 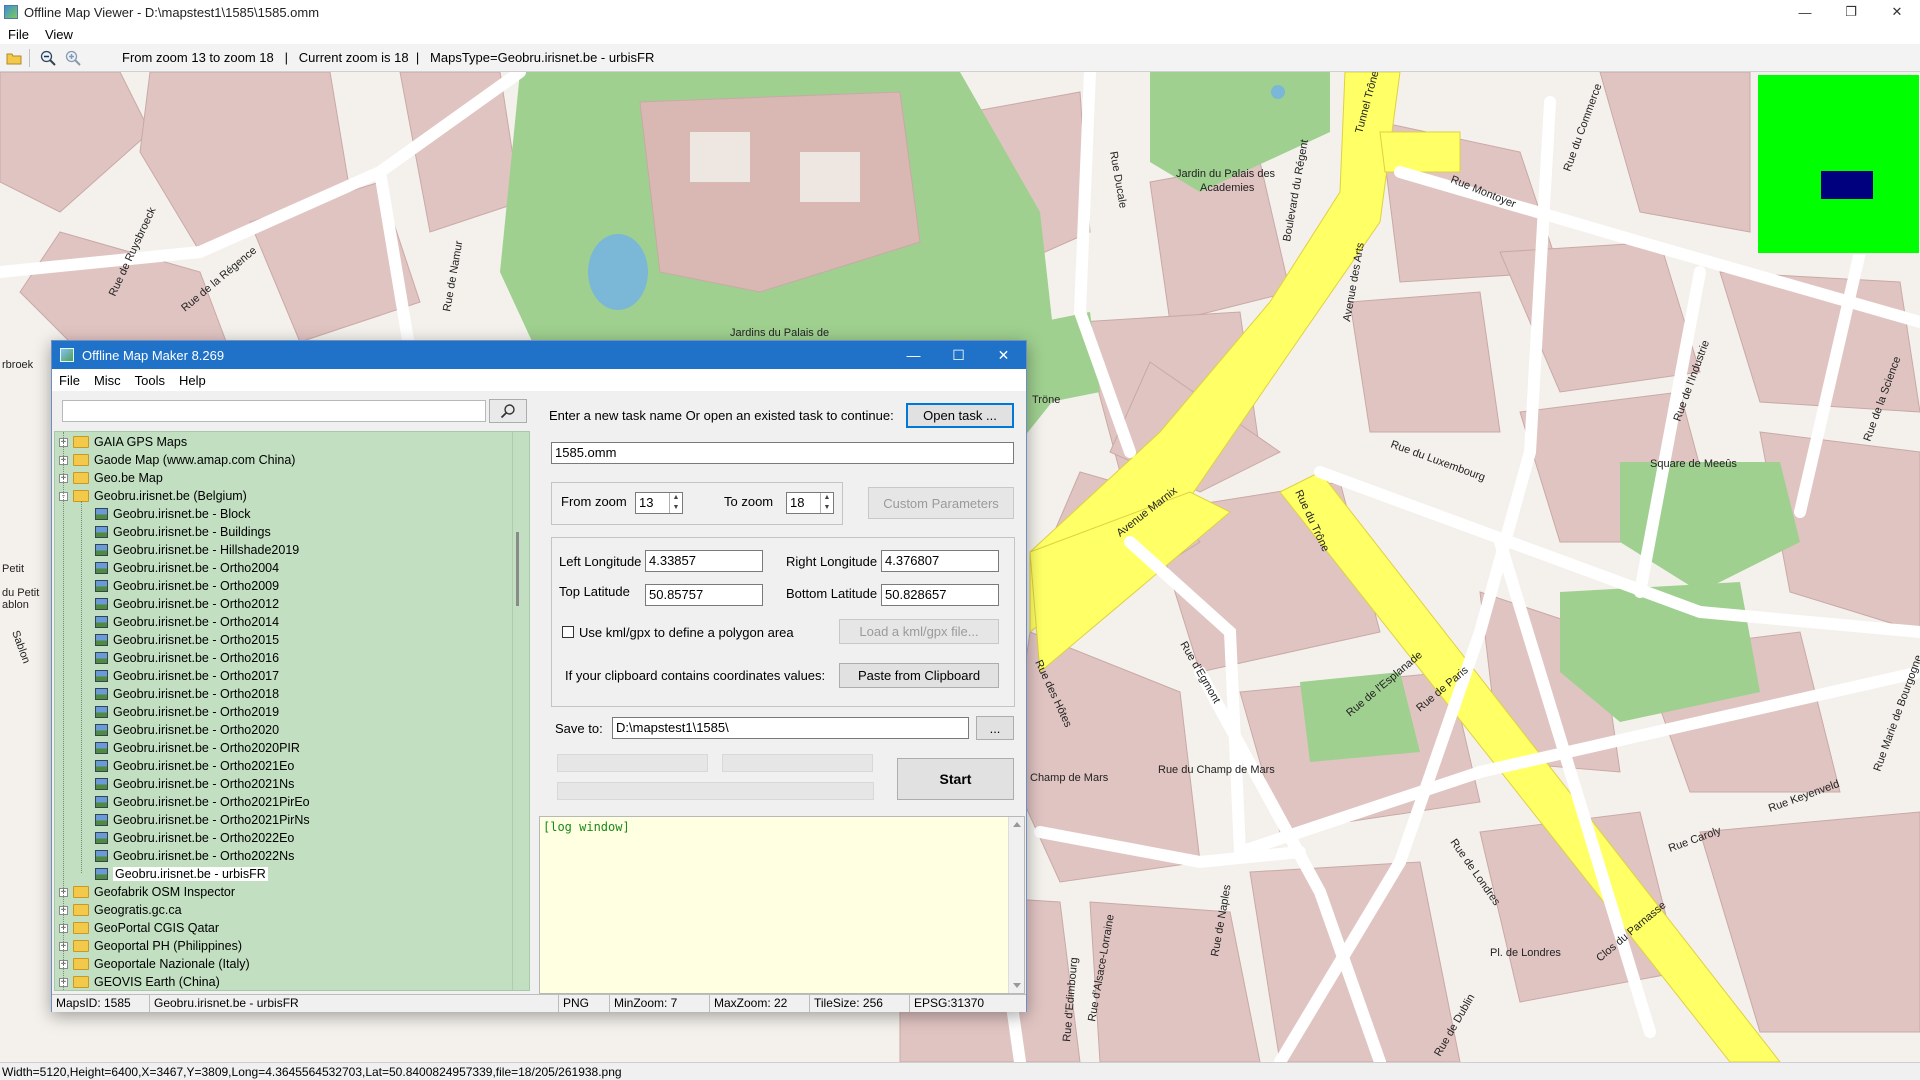 What do you see at coordinates (919, 675) in the screenshot?
I see `paste-from-clipboard-button: Paste from Clipboard` at bounding box center [919, 675].